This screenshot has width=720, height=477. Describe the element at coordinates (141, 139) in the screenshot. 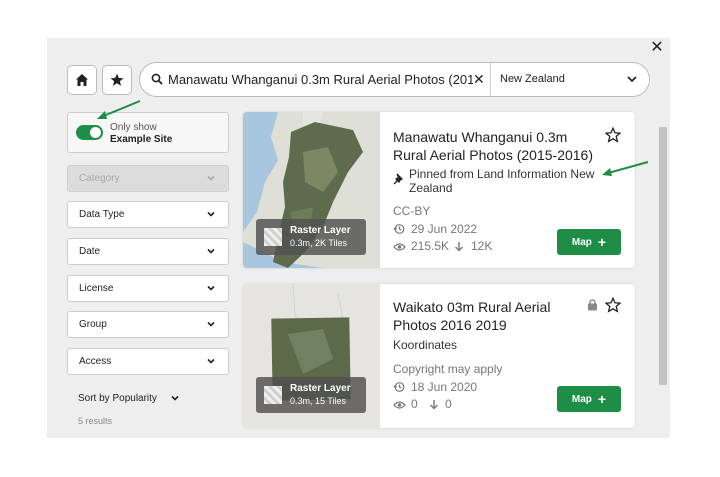

I see `toggle-label-line2: Example Site` at that location.